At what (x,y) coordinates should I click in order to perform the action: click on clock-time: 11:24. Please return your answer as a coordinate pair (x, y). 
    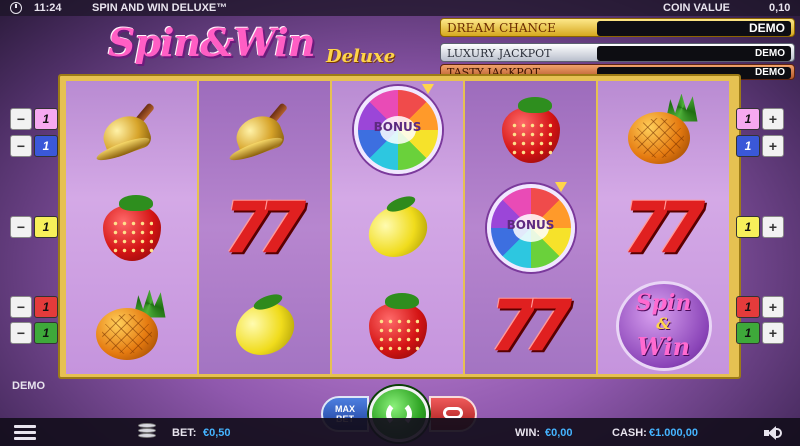
    Looking at the image, I should click on (48, 8).